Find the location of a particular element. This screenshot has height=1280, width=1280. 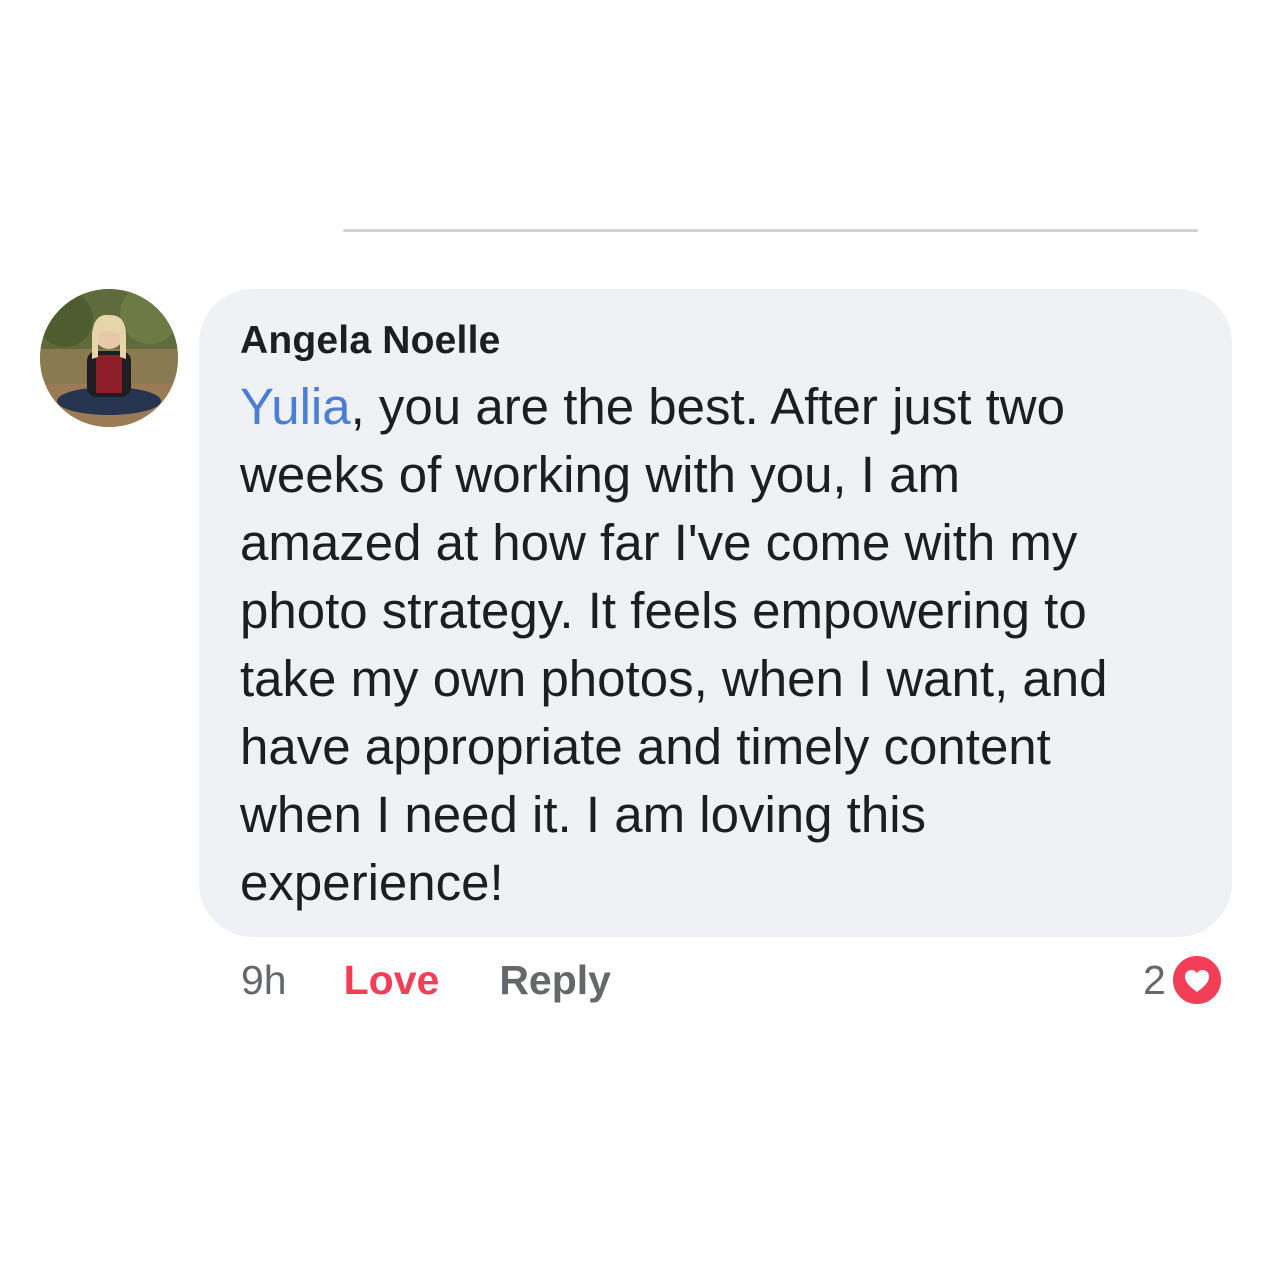

comment-line: have appropriate and timely content is located at coordinates (645, 746).